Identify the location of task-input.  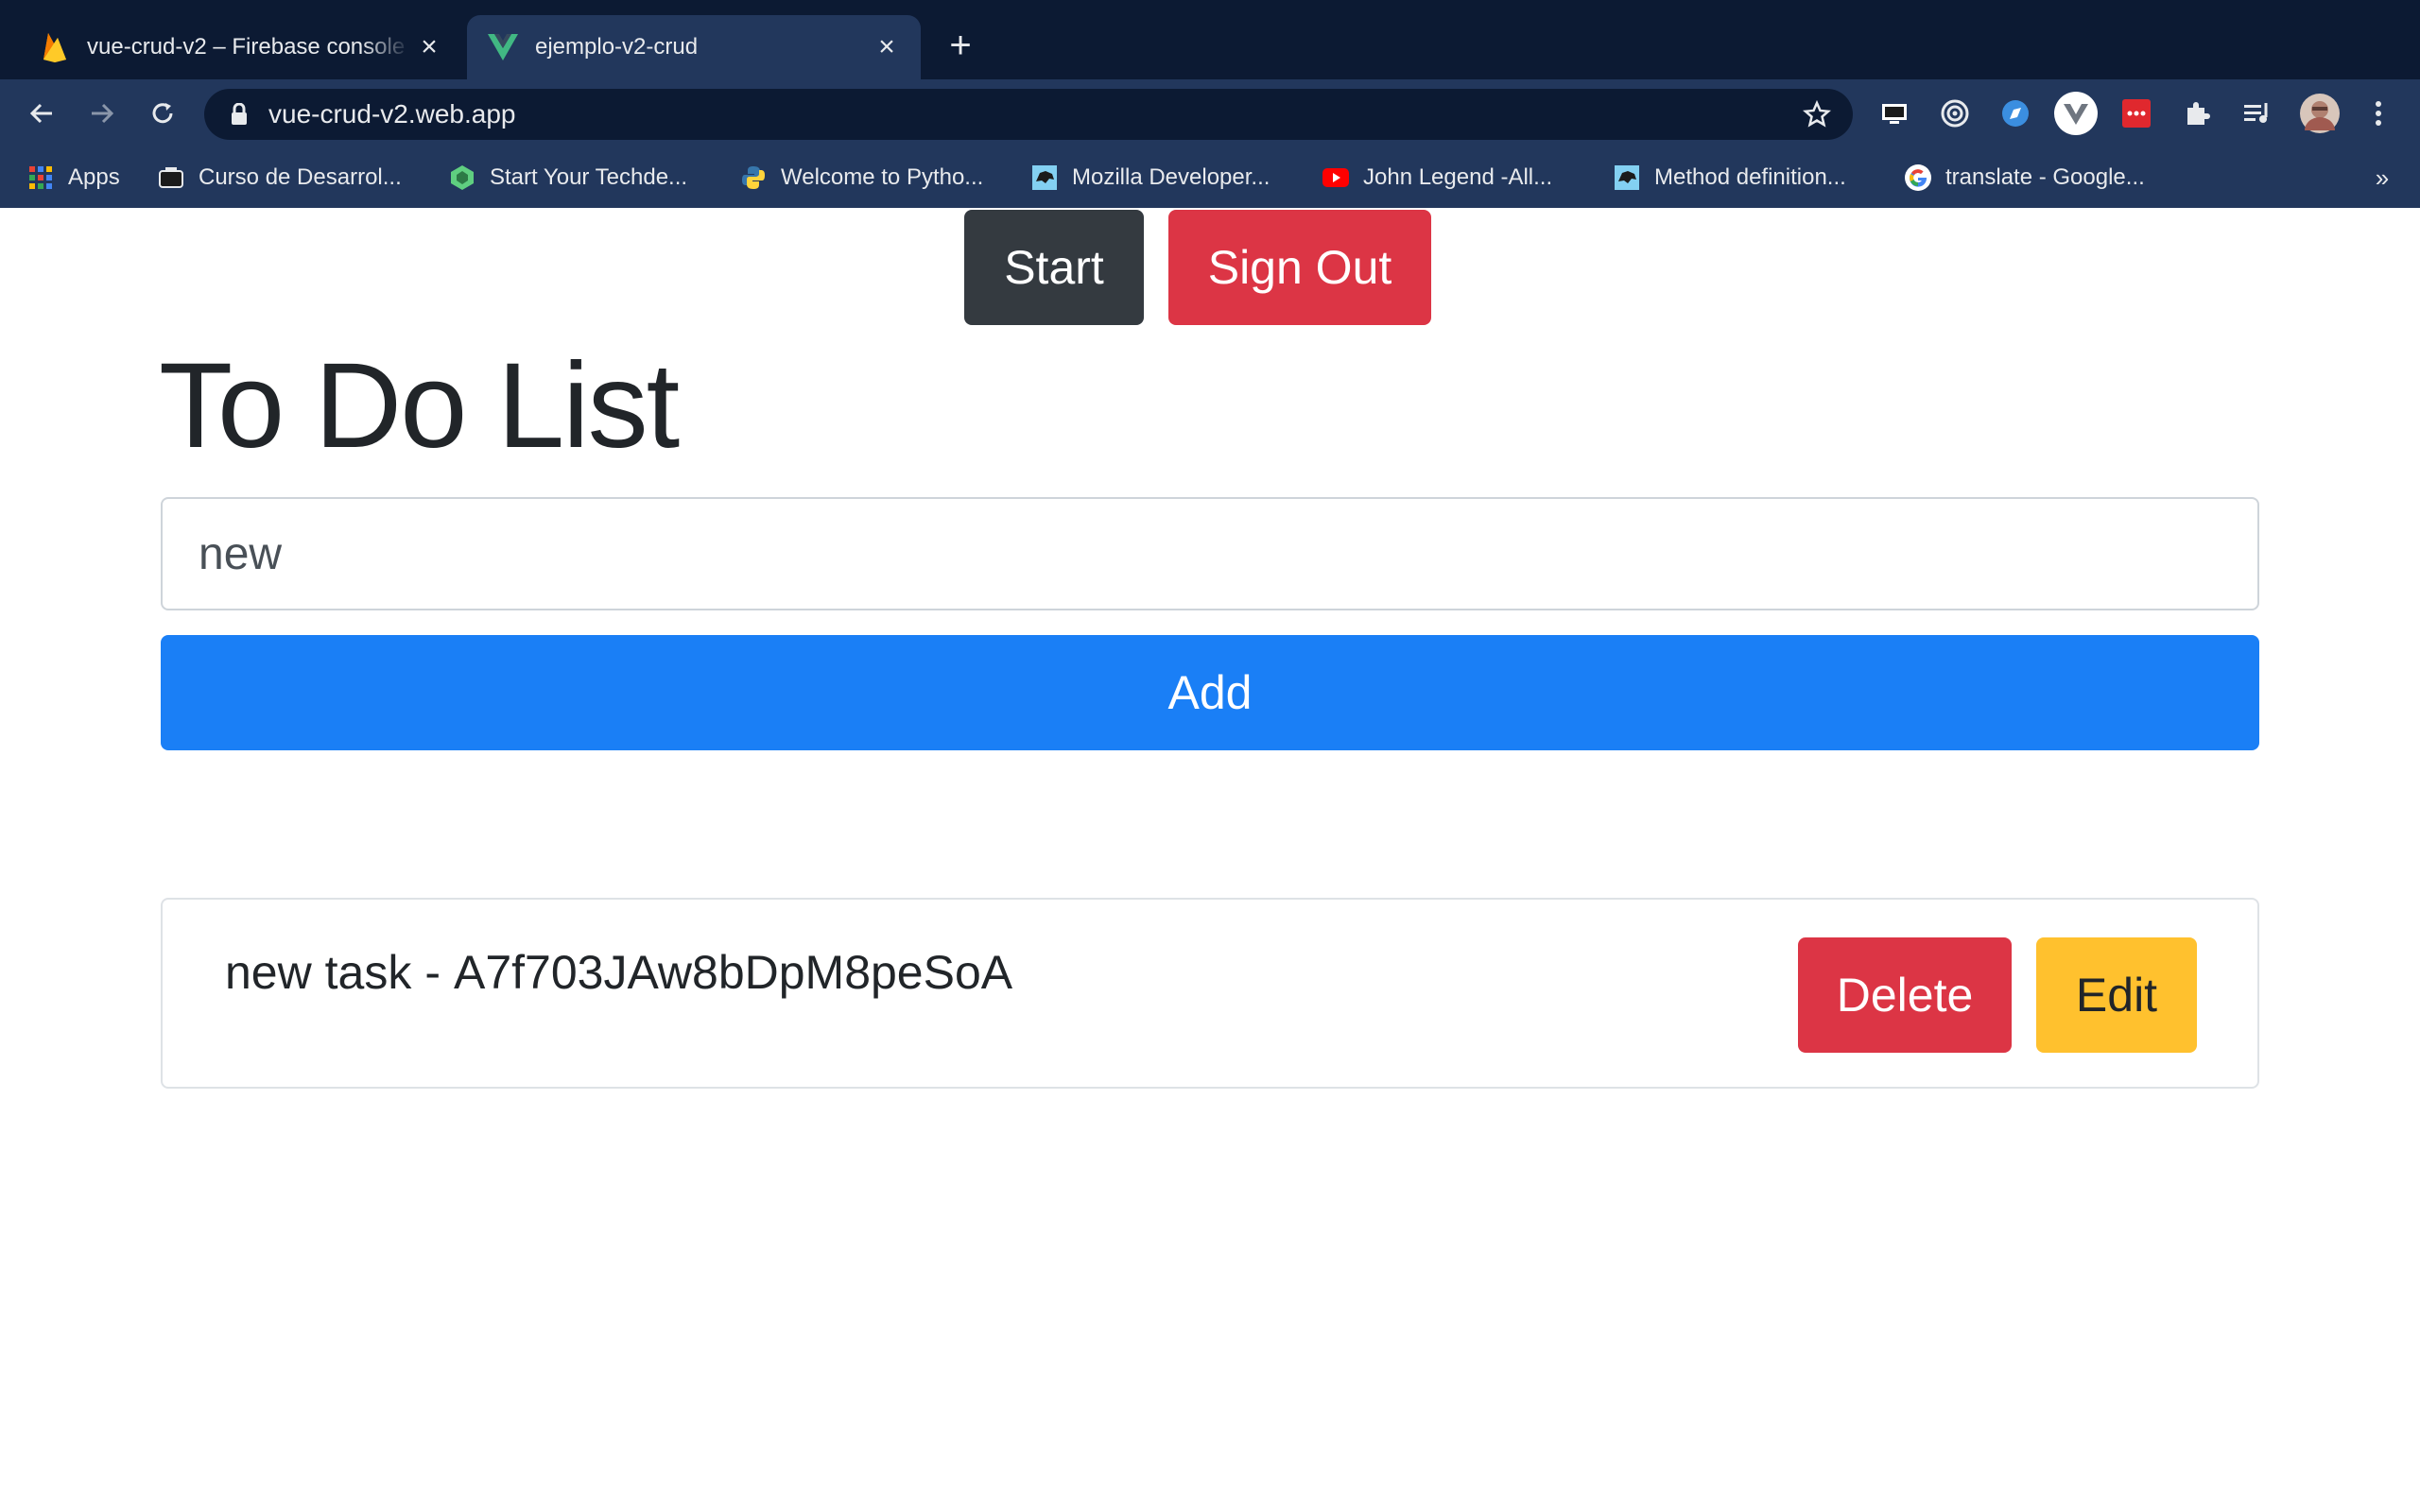
(1210, 553).